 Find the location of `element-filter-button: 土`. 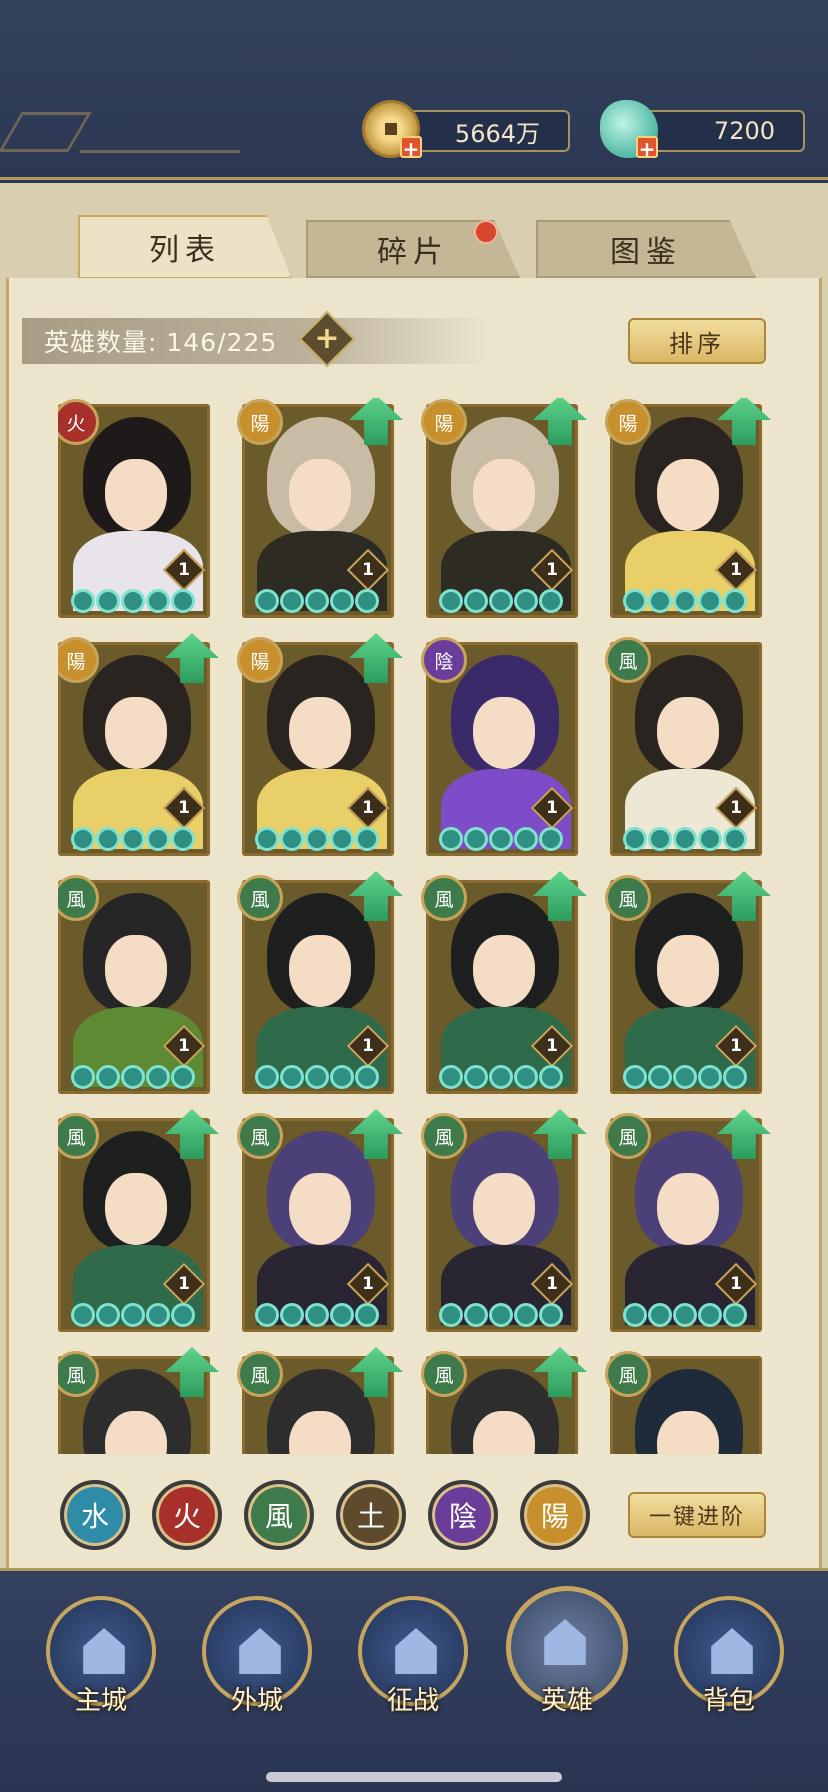

element-filter-button: 土 is located at coordinates (371, 1515).